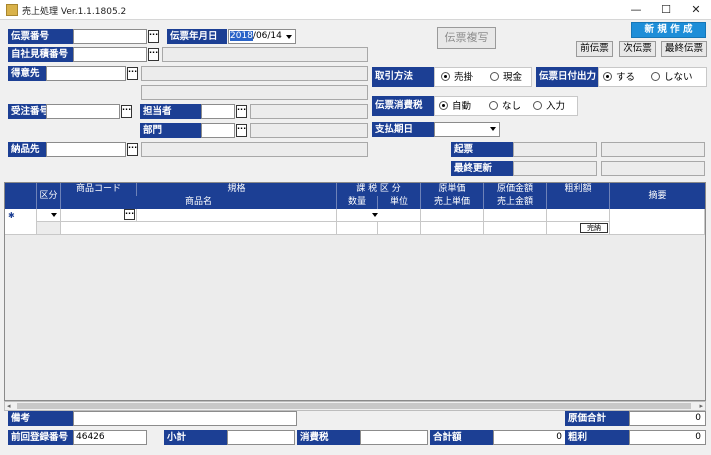 This screenshot has height=455, width=711. What do you see at coordinates (667, 418) in the screenshot?
I see `genka-total-value: 0` at bounding box center [667, 418].